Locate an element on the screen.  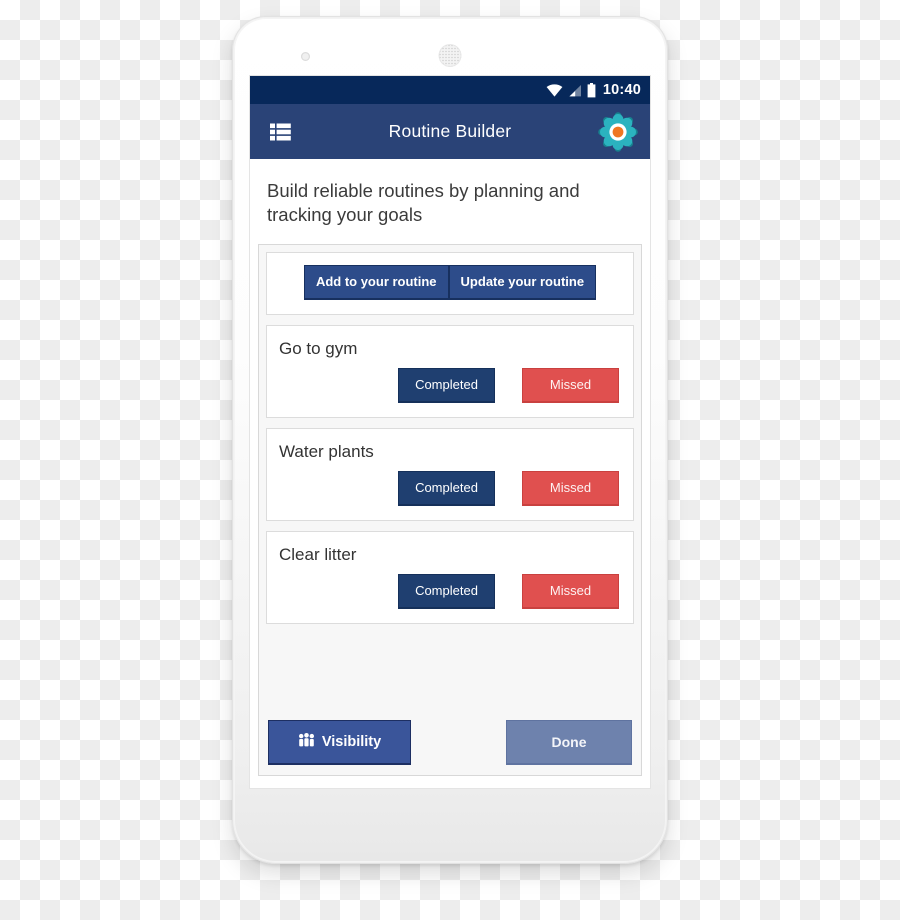
gear-icon is located at coordinates (618, 132).